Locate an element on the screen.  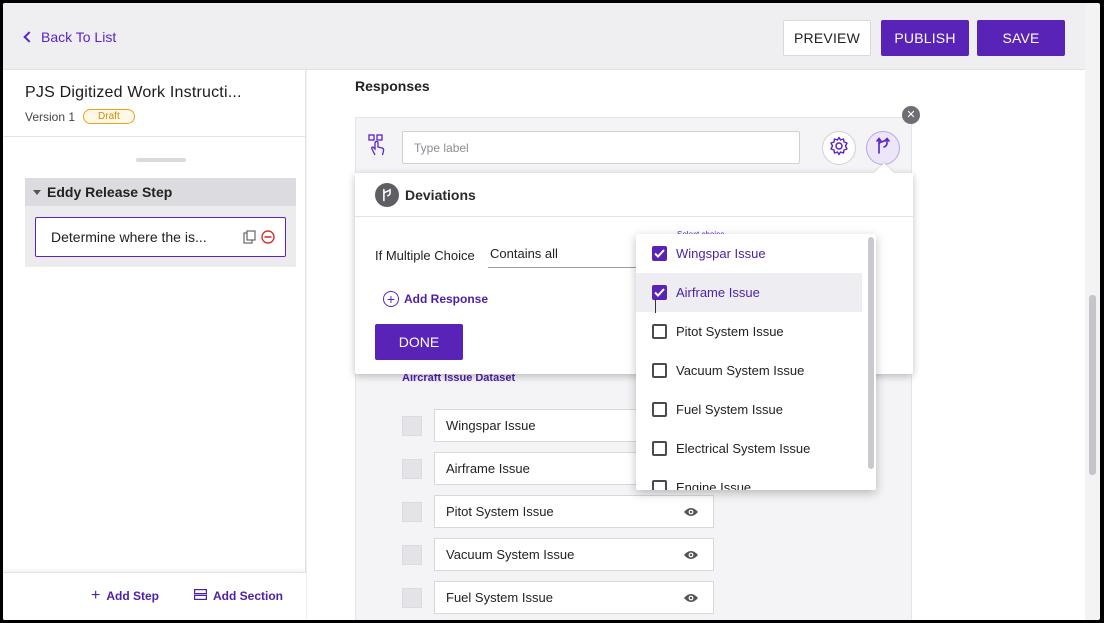
add-response-button: + Add Response is located at coordinates (435, 299).